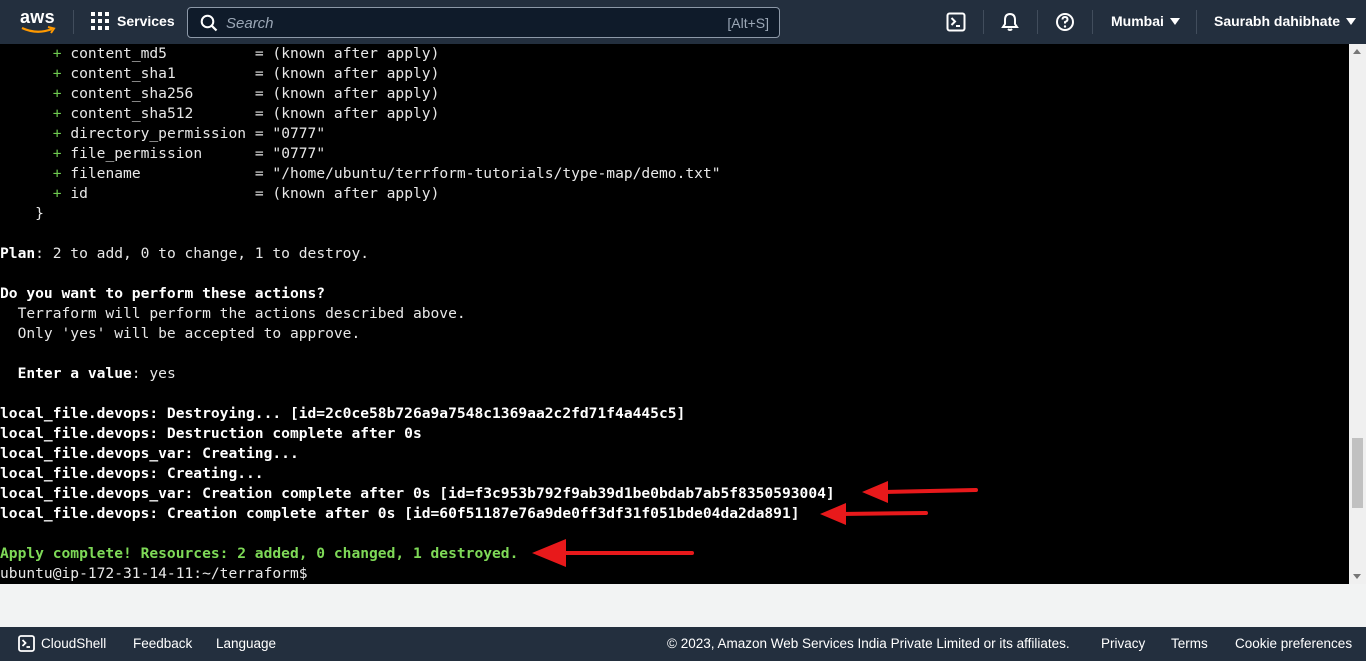  What do you see at coordinates (1137, 21) in the screenshot?
I see `region-label: Mumbai` at bounding box center [1137, 21].